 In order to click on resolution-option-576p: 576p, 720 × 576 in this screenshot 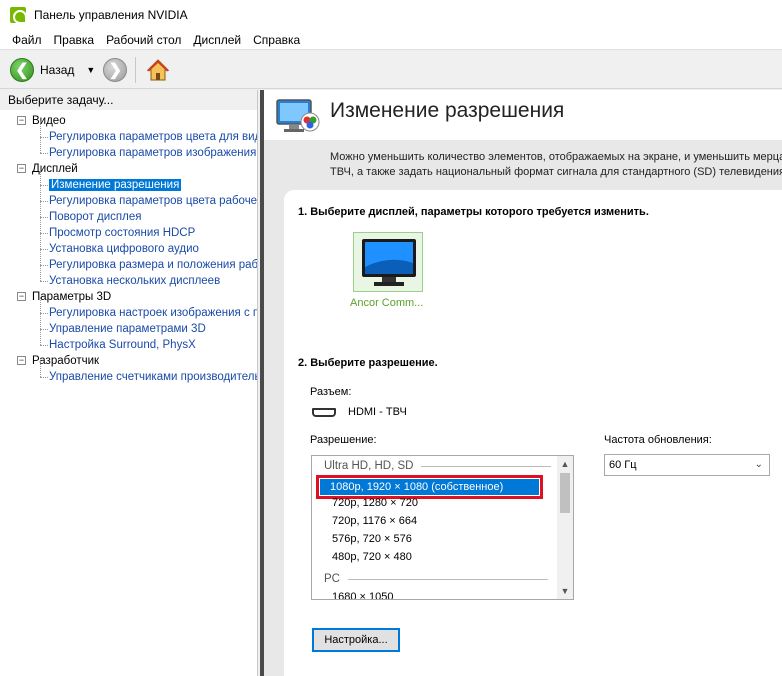, I will do `click(372, 539)`.